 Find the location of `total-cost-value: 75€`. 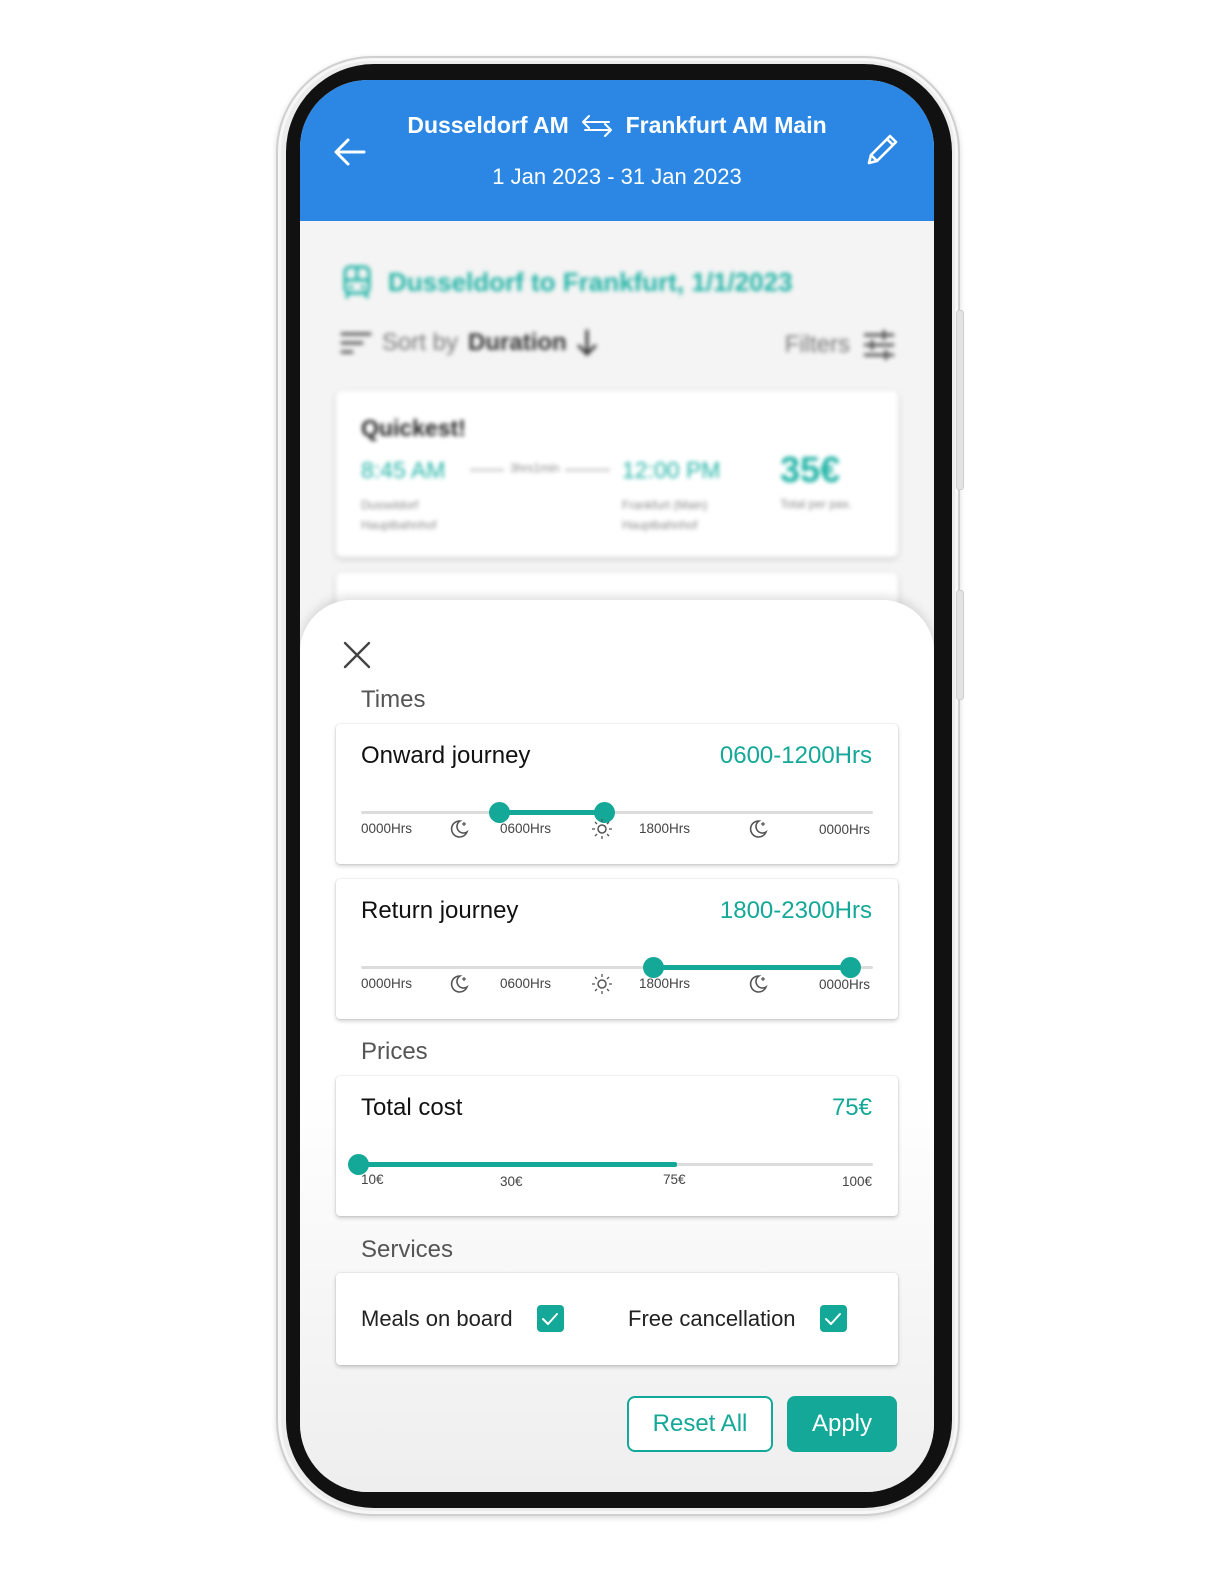

total-cost-value: 75€ is located at coordinates (851, 1107).